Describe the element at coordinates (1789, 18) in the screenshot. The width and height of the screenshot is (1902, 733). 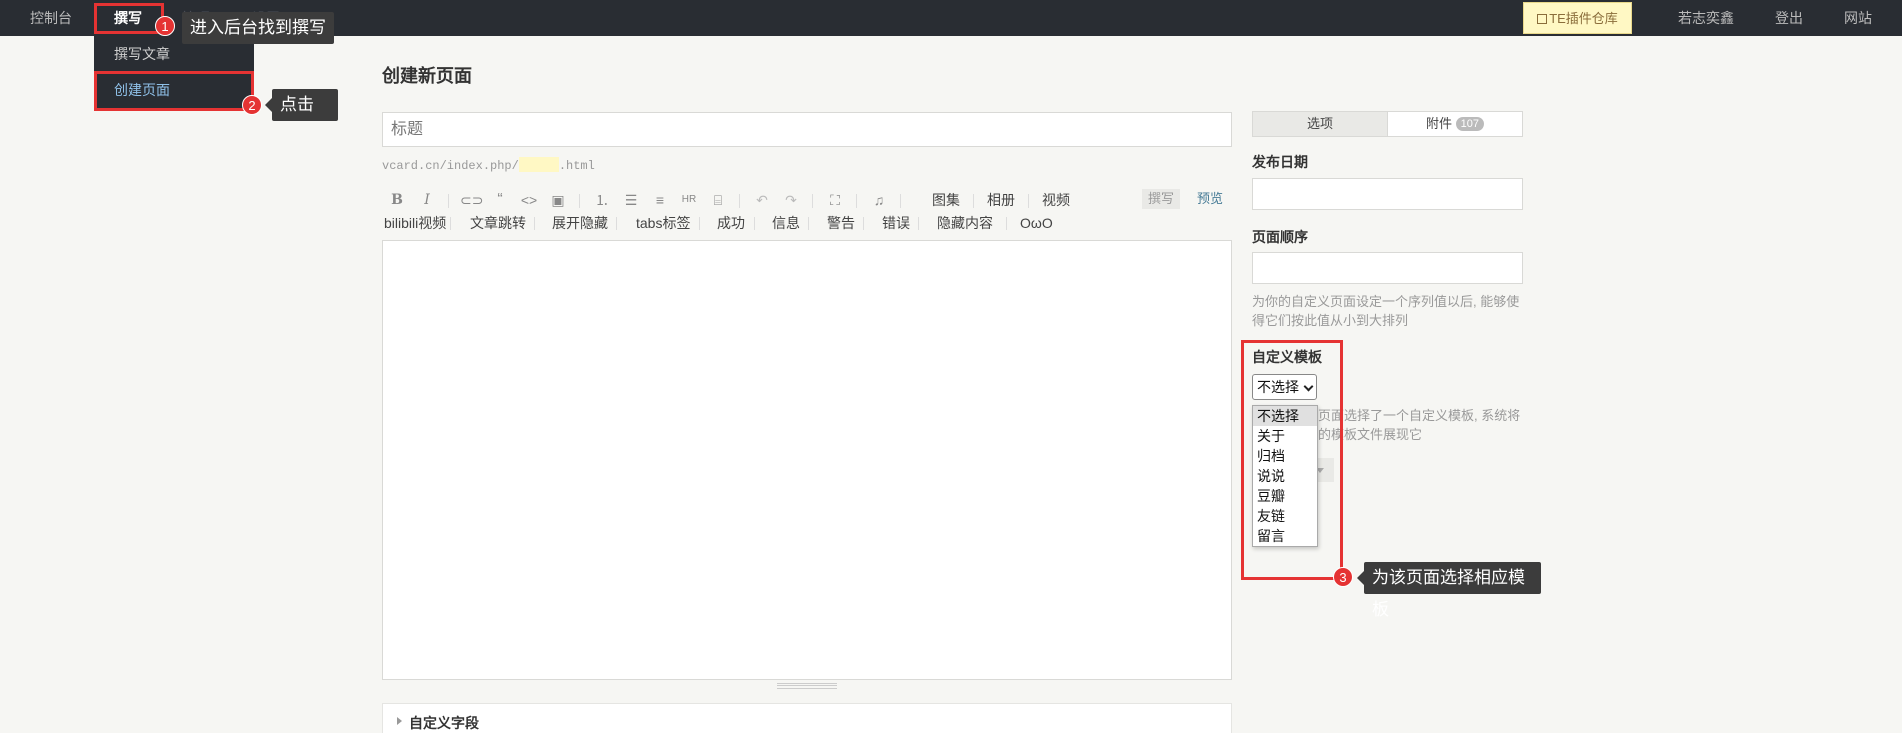
I see `nav-logout: 登出` at that location.